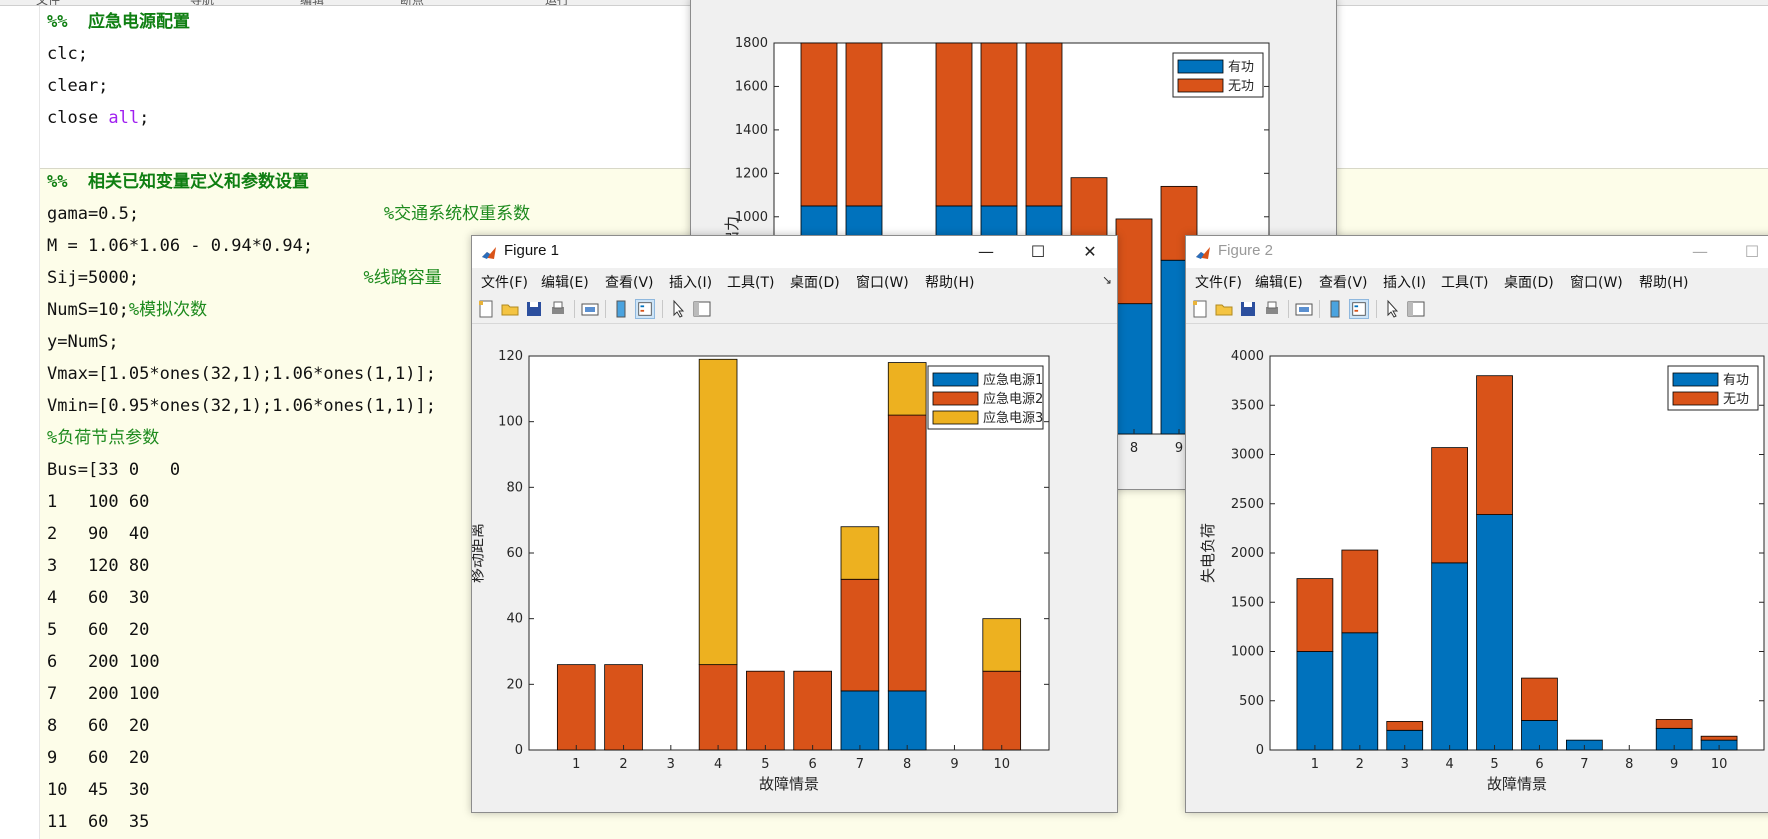  I want to click on code-line: 3 120 80, so click(98, 566).